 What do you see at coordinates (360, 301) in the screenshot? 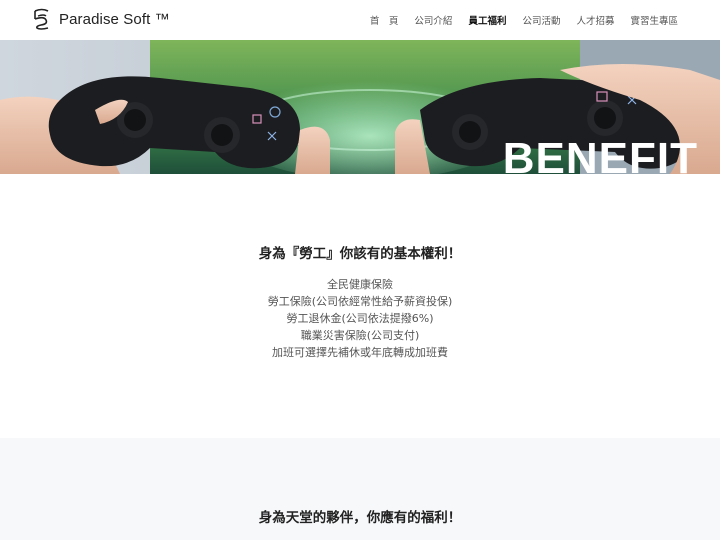
I see `list-item: 勞工保險(公司依經常性給予薪資投保)` at bounding box center [360, 301].